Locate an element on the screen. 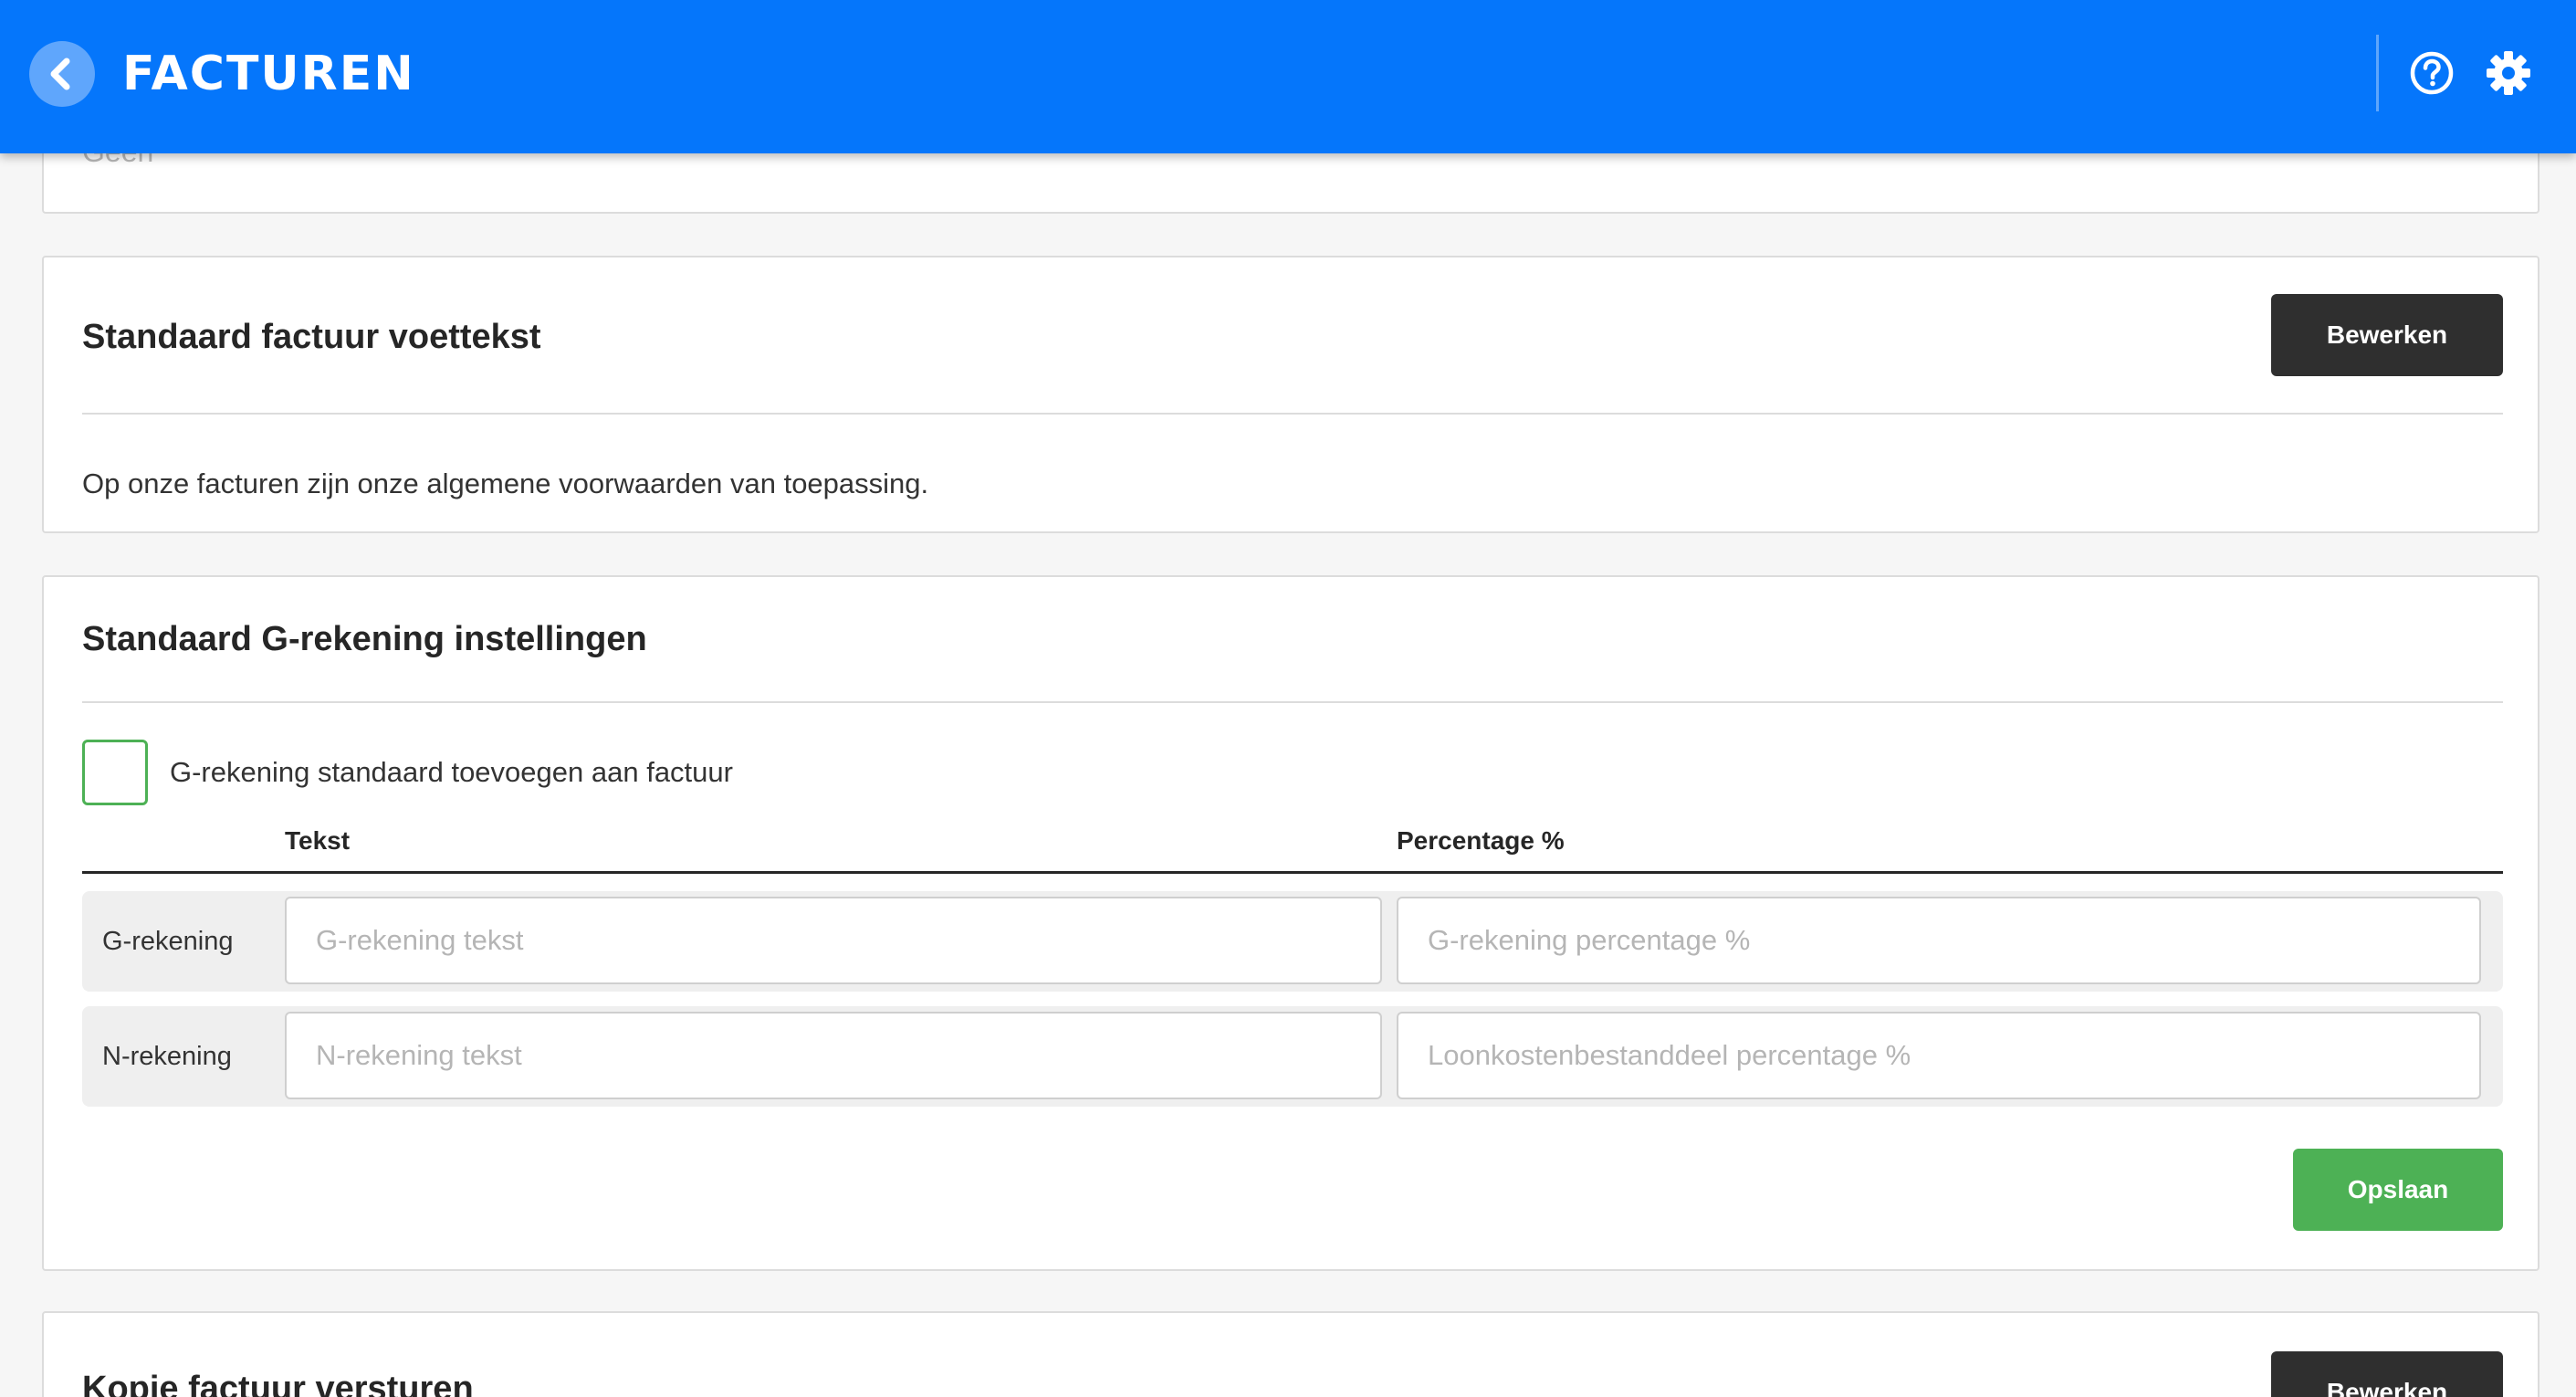  table-row-g-account: G-rekening is located at coordinates (1292, 941).